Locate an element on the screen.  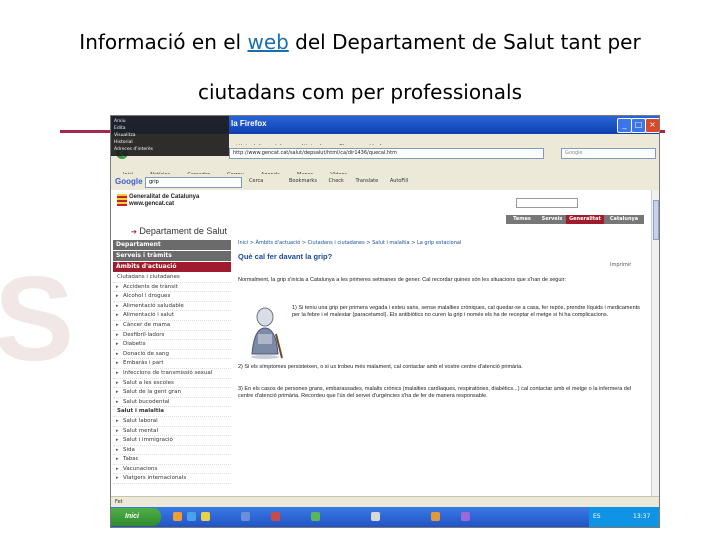
background-watermark: S is located at coordinates (37, 319).